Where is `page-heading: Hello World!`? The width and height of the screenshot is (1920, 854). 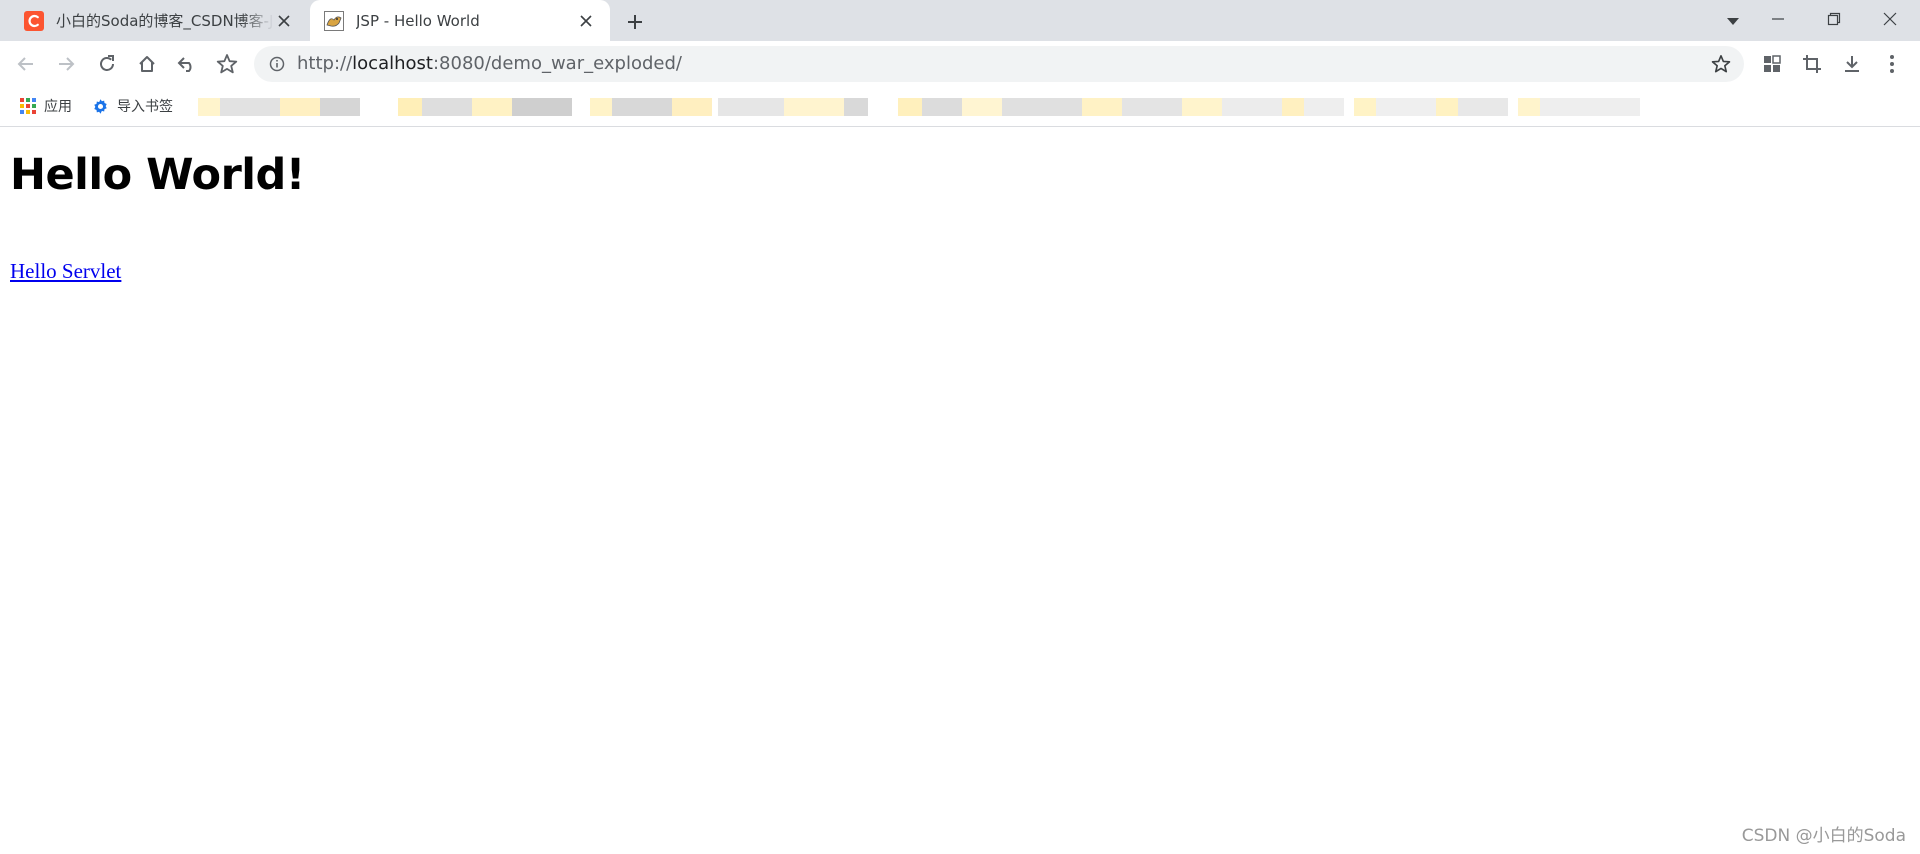 page-heading: Hello World! is located at coordinates (157, 175).